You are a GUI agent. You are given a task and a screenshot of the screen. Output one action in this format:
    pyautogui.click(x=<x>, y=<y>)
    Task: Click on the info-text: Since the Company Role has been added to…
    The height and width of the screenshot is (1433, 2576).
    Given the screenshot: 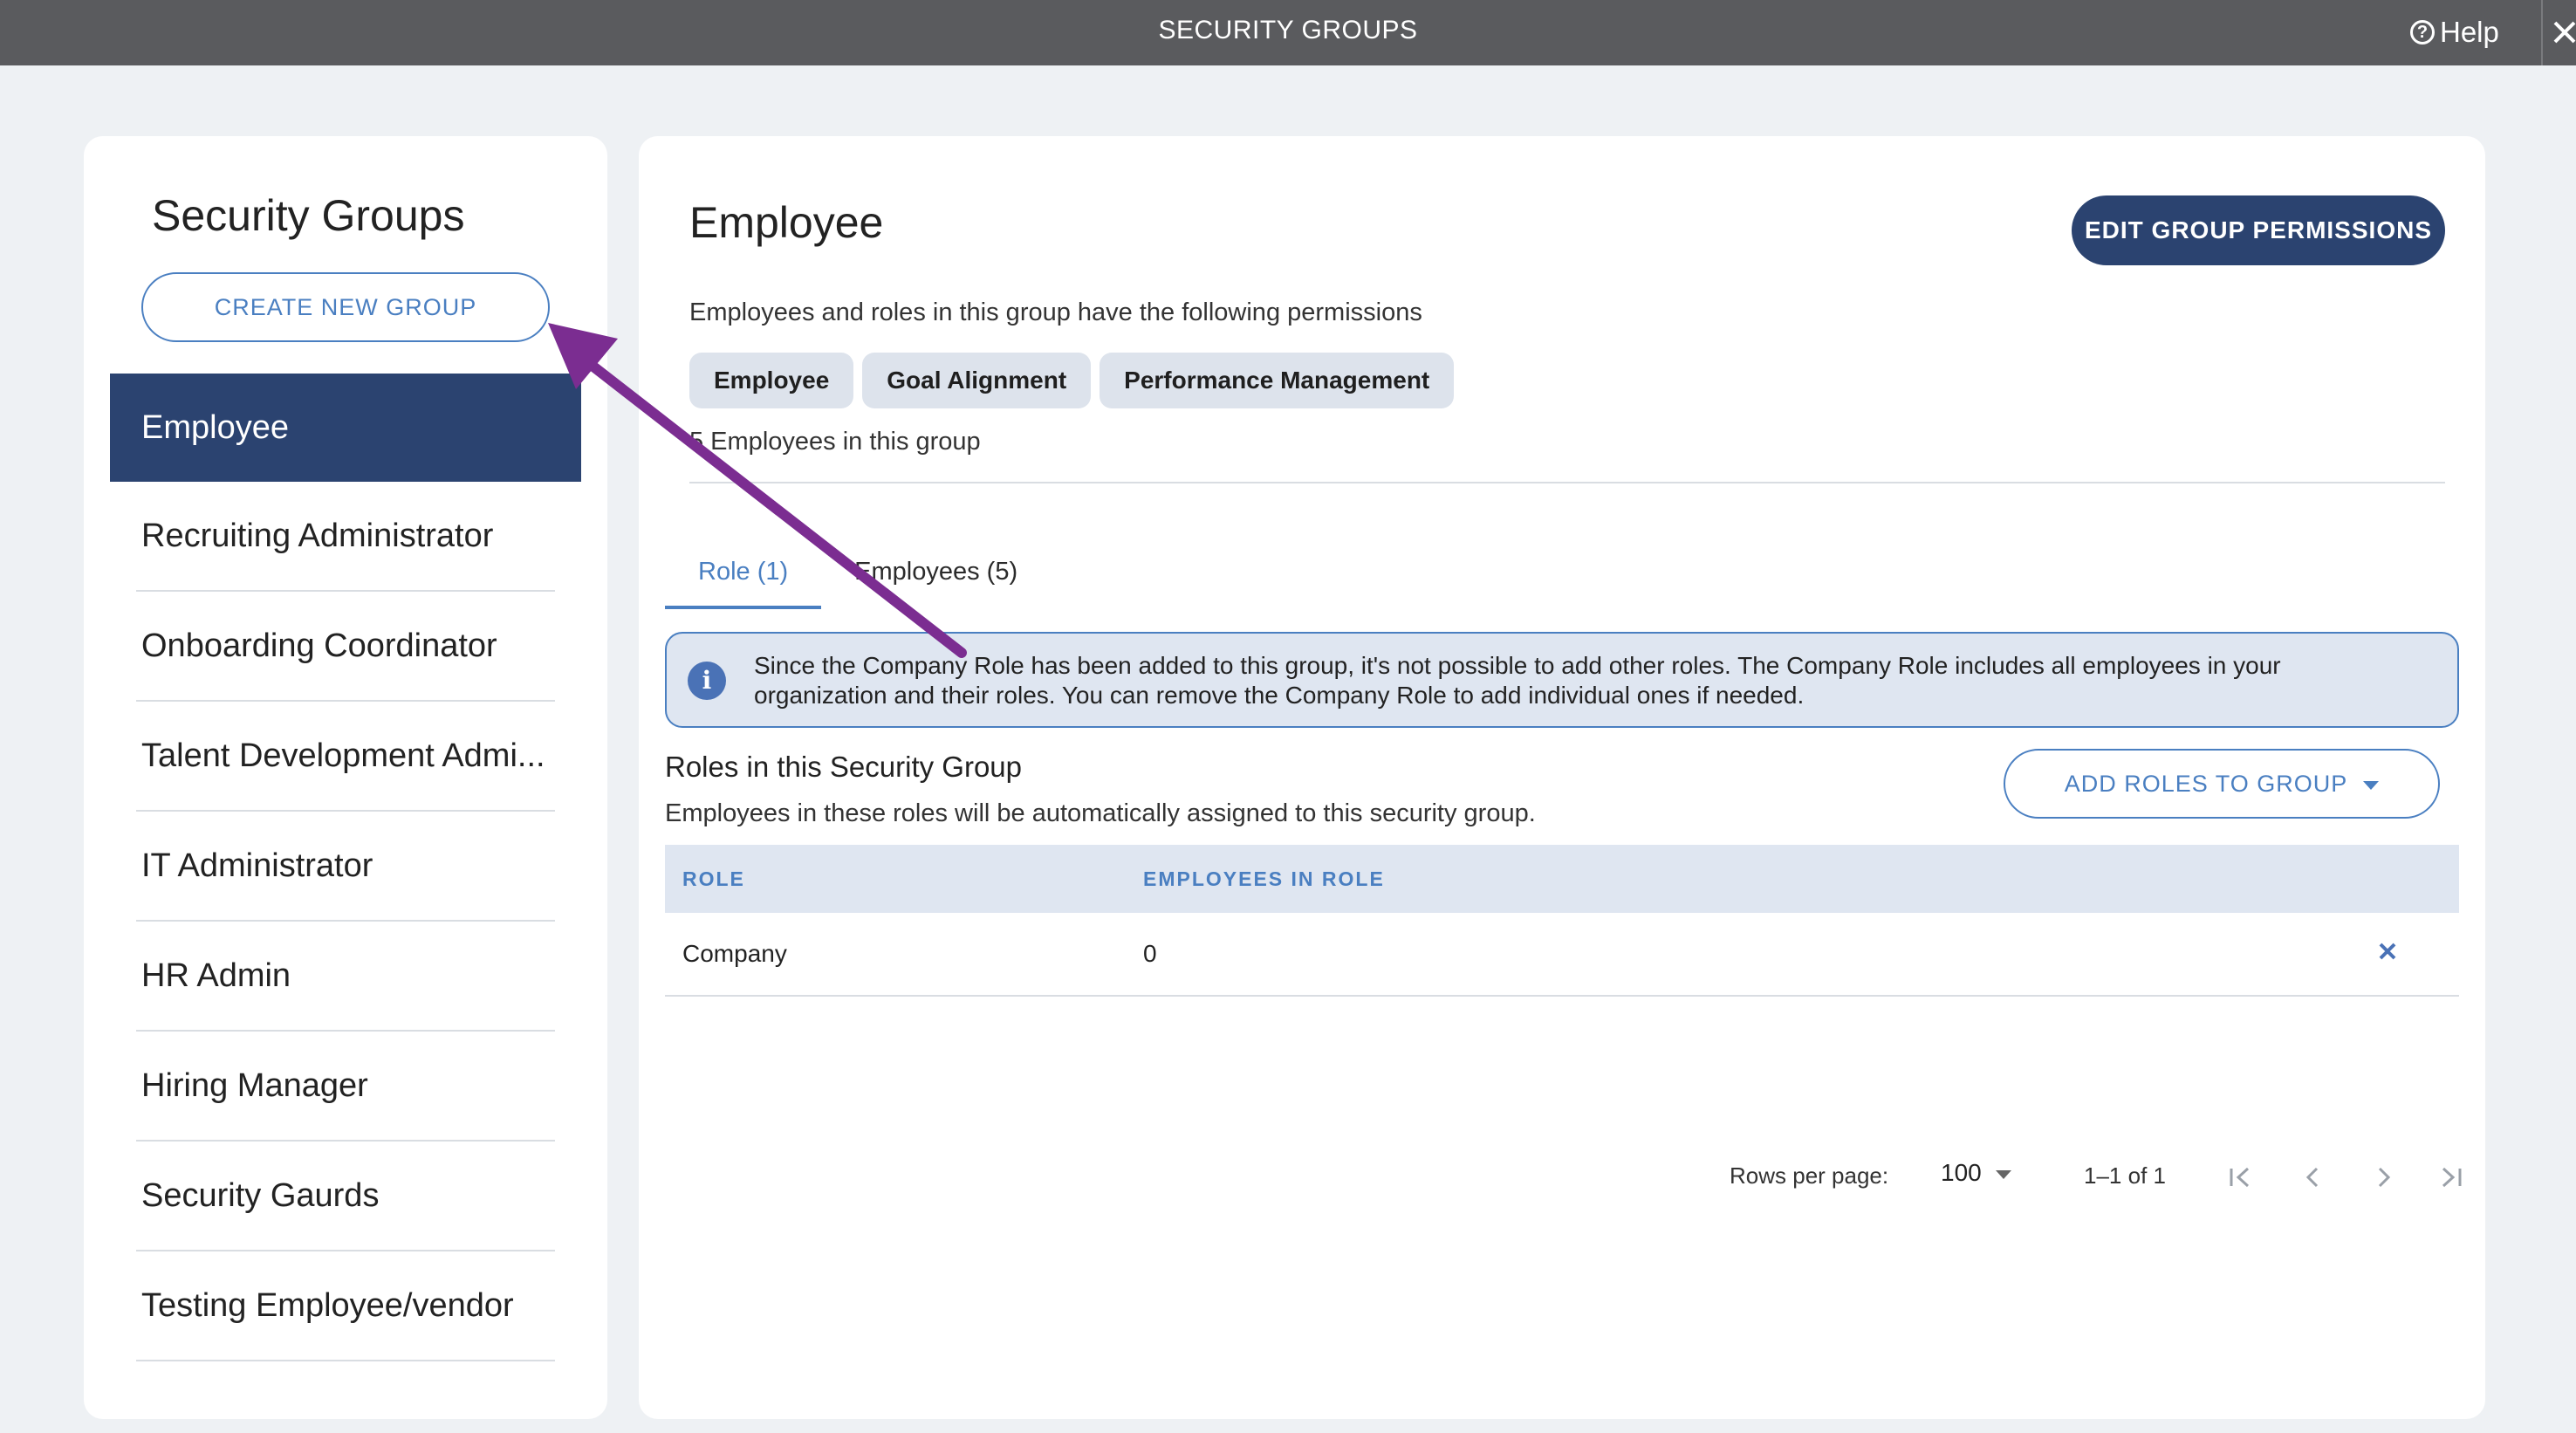 What is the action you would take?
    pyautogui.click(x=1517, y=680)
    